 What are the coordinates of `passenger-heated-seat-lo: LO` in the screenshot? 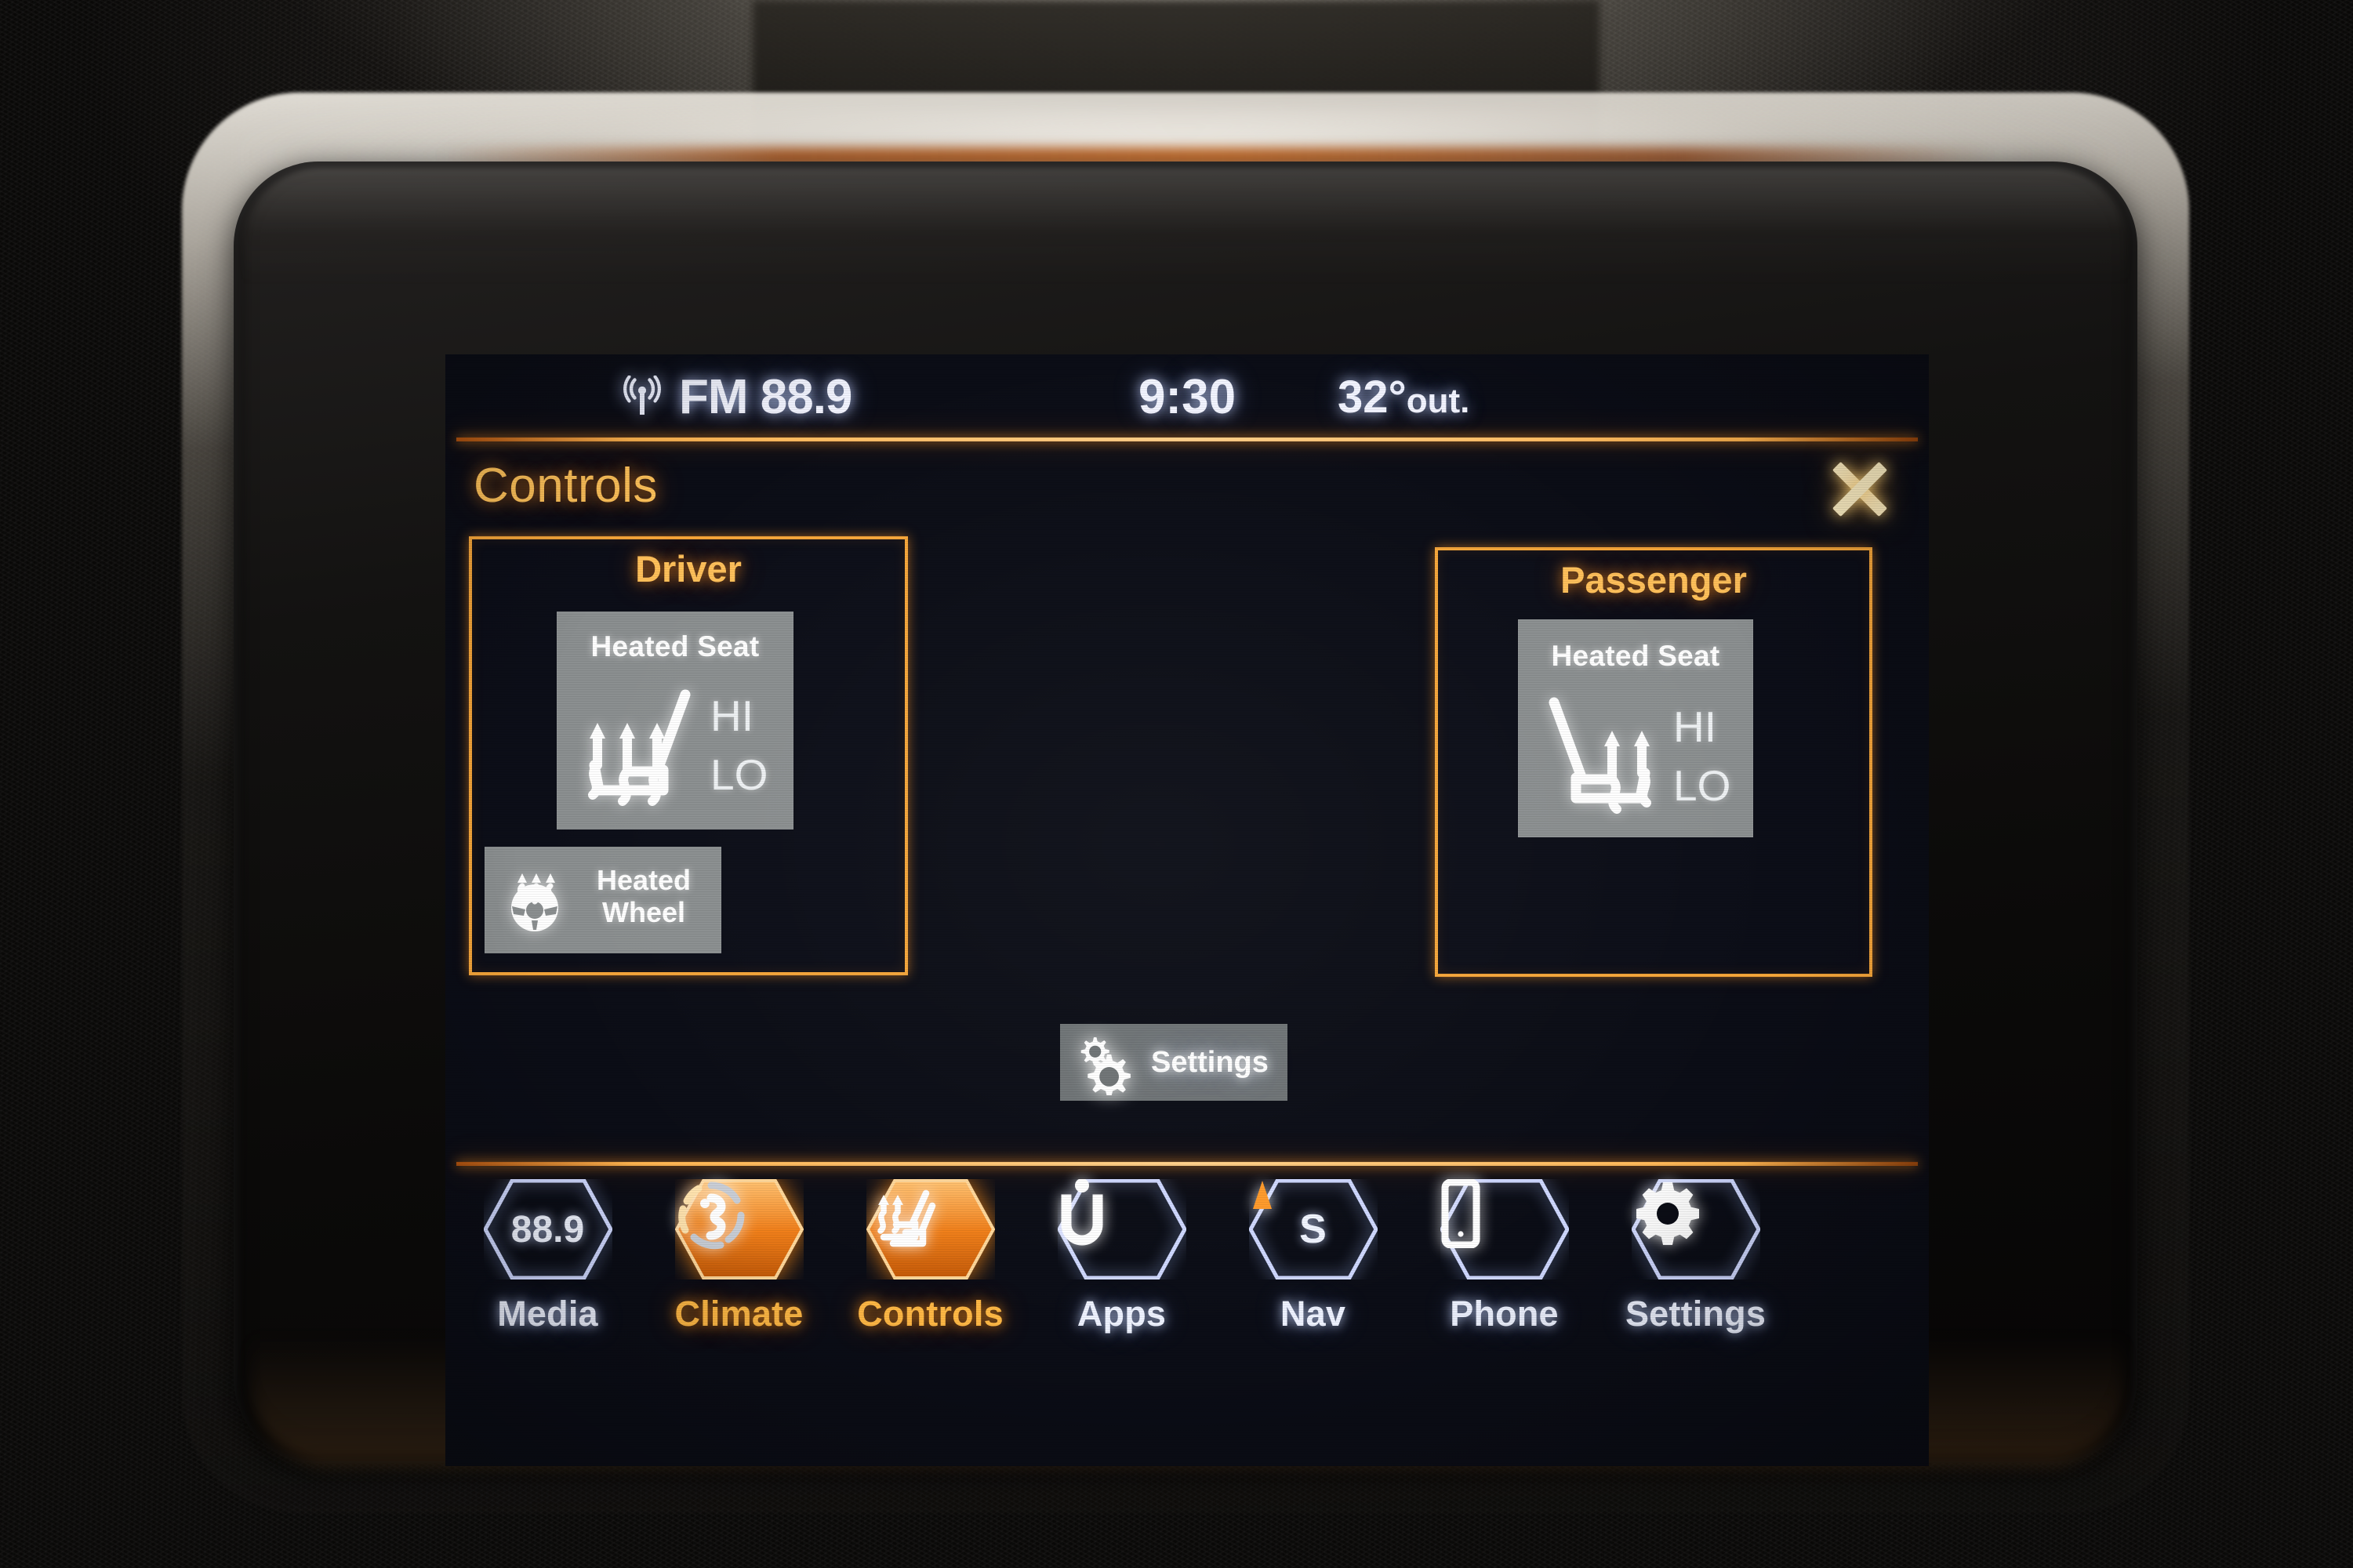 It's located at (1702, 785).